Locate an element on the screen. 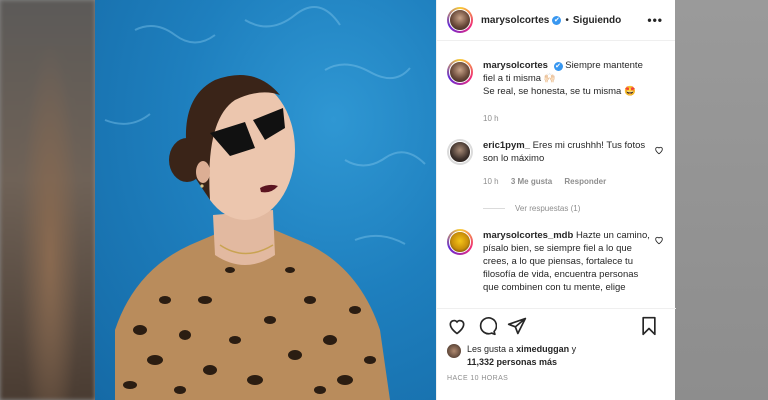 The width and height of the screenshot is (768, 400). more-icon: ••• is located at coordinates (655, 20).